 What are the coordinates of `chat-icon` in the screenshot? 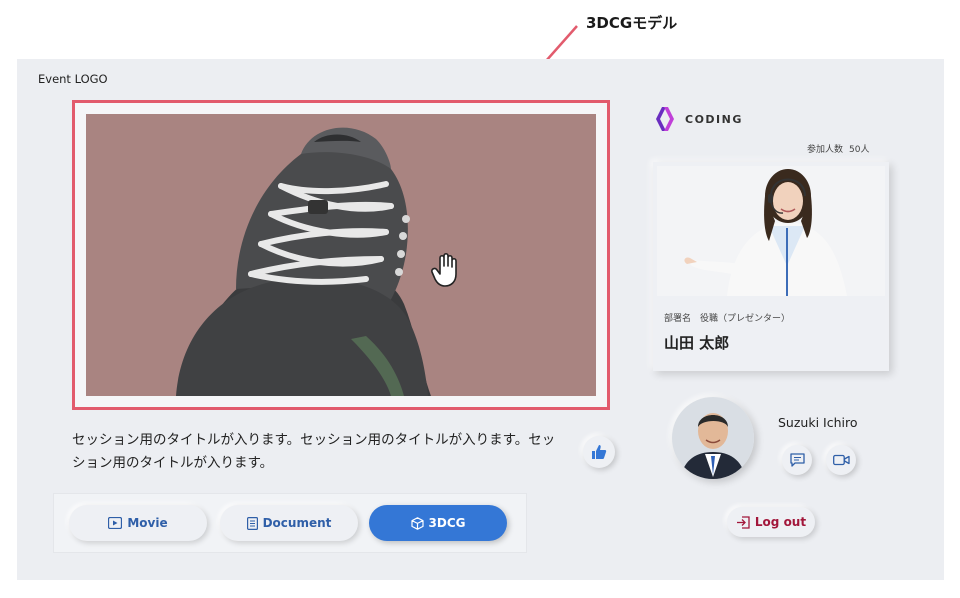 It's located at (797, 460).